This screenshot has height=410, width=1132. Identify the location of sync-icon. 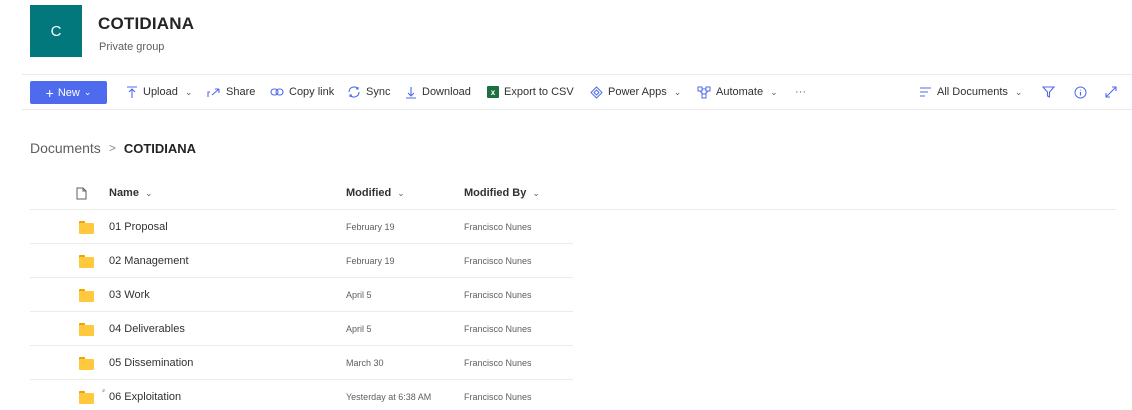
(354, 92).